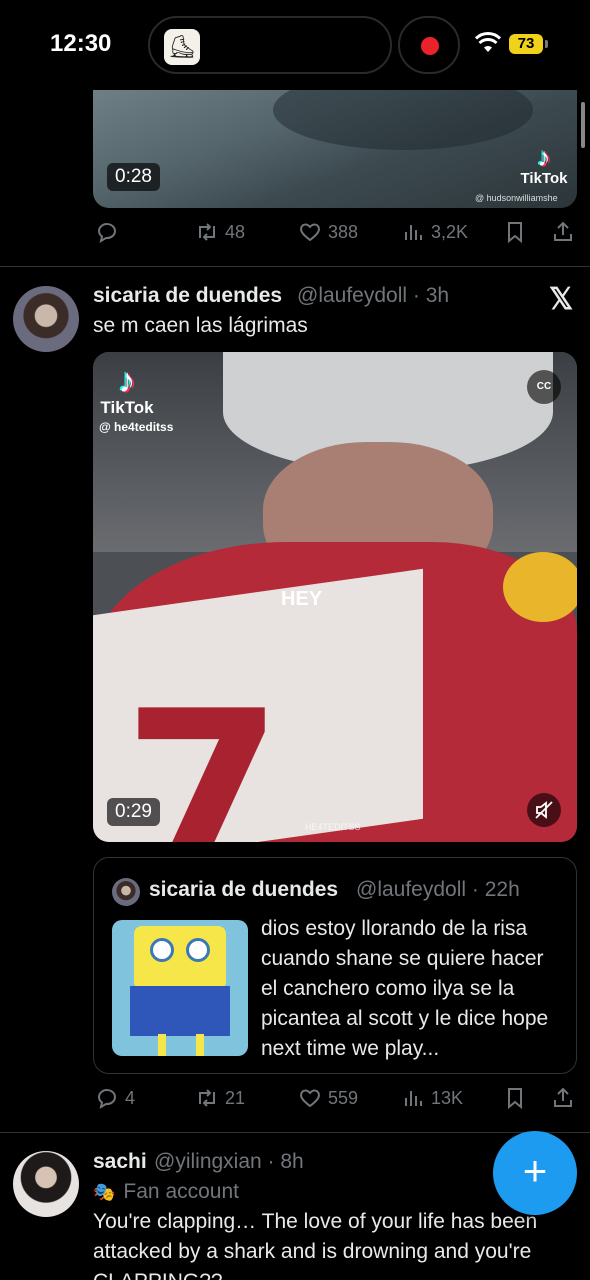 This screenshot has width=590, height=1280. Describe the element at coordinates (546, 44) in the screenshot. I see `battery-tip` at that location.